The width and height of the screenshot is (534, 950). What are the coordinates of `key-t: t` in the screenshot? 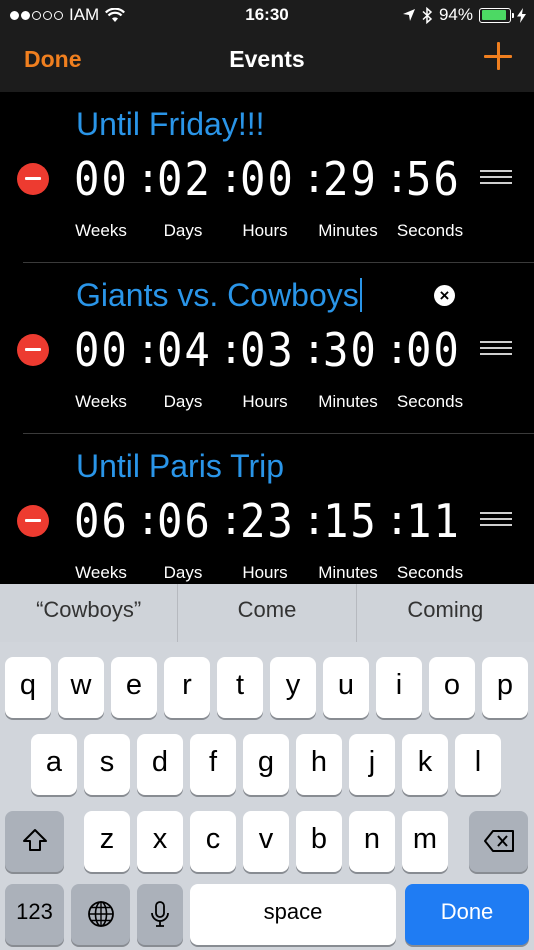 It's located at (240, 687).